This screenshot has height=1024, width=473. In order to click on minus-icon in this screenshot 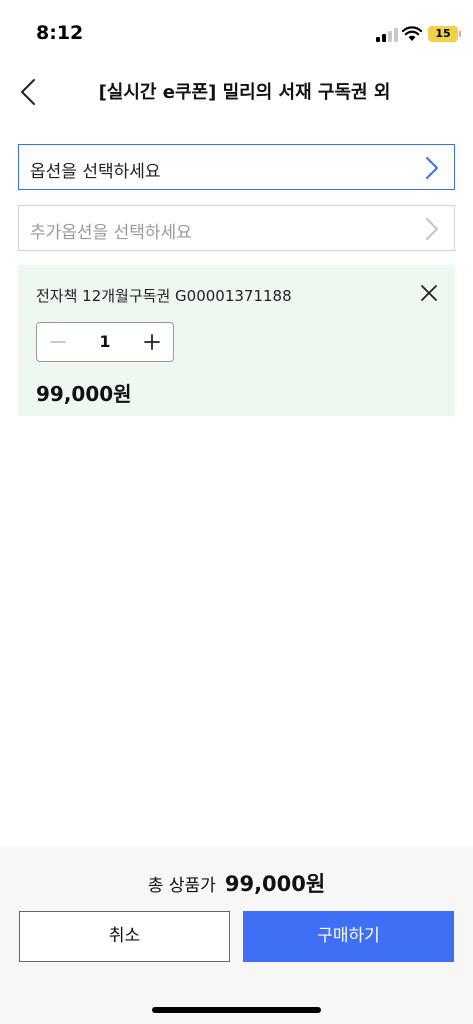, I will do `click(58, 342)`.